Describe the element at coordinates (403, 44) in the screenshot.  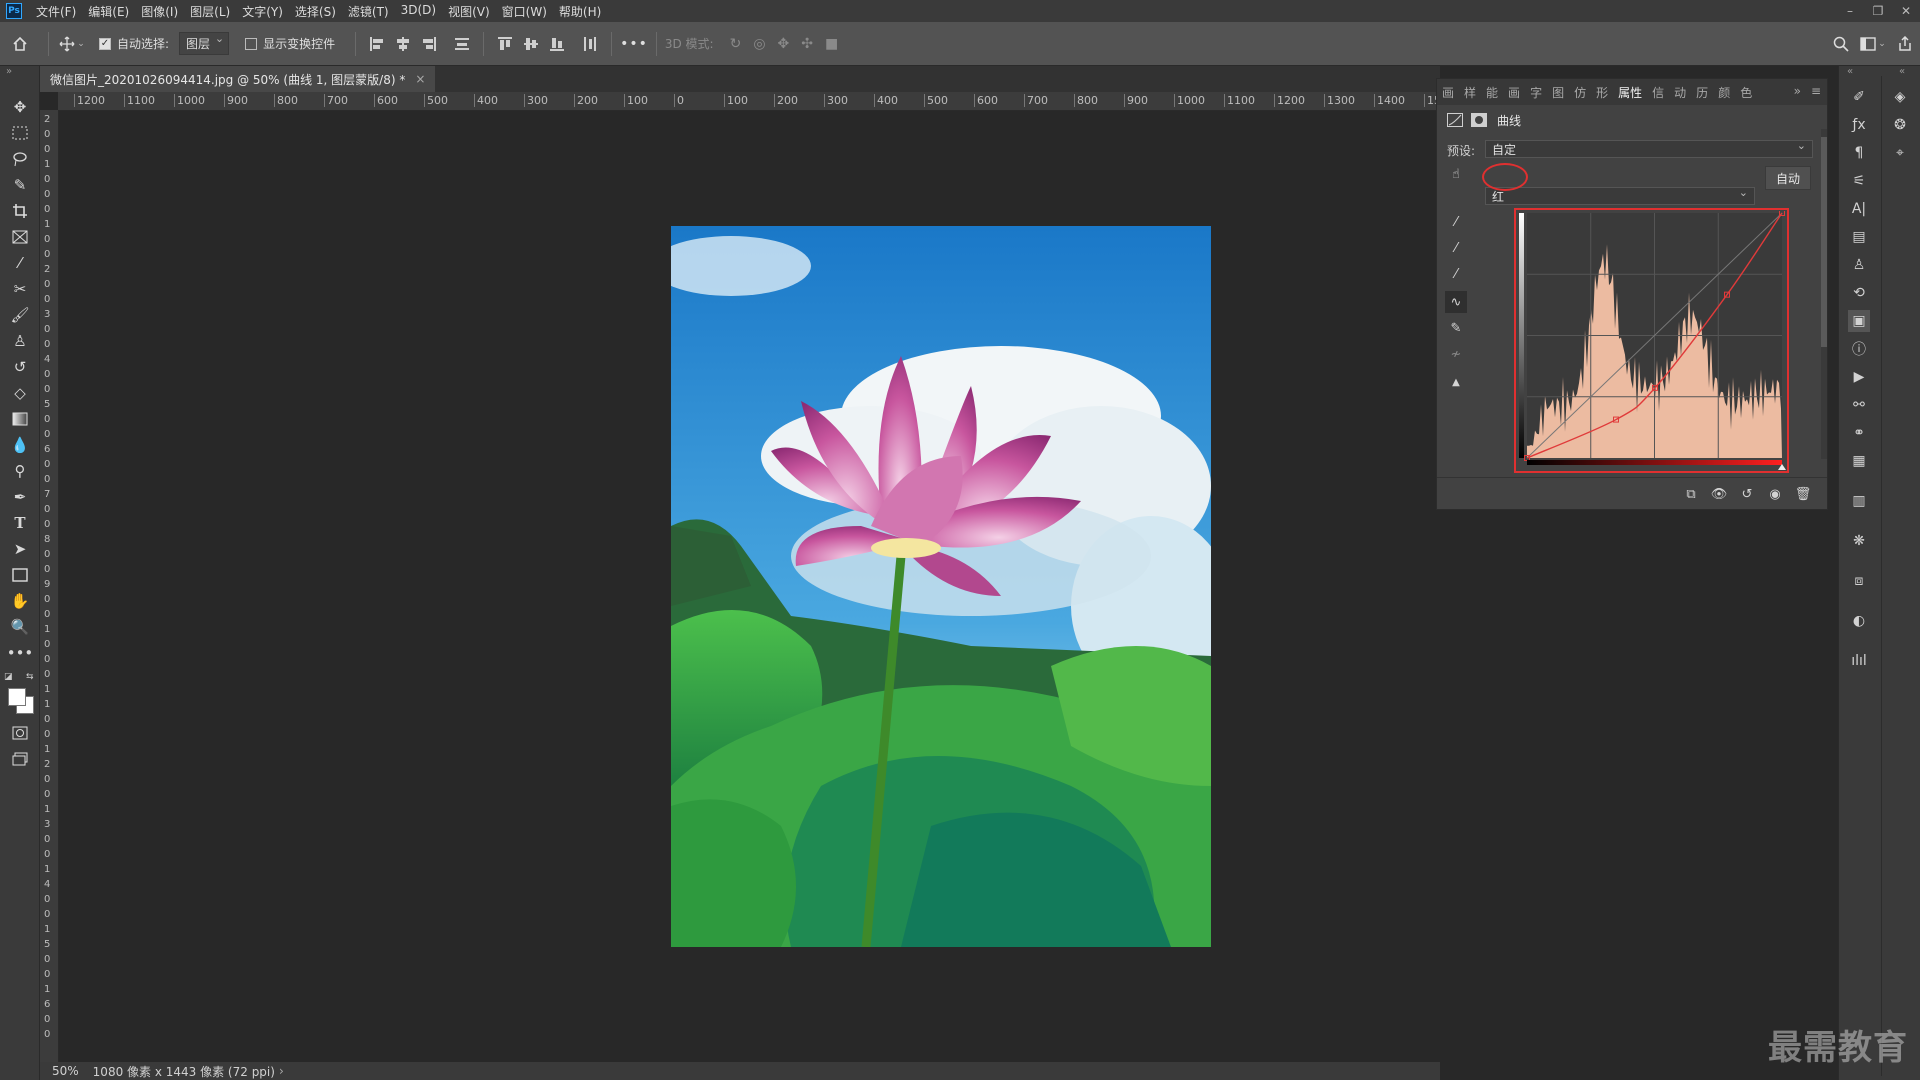
I see `align-hcenter-icon` at that location.